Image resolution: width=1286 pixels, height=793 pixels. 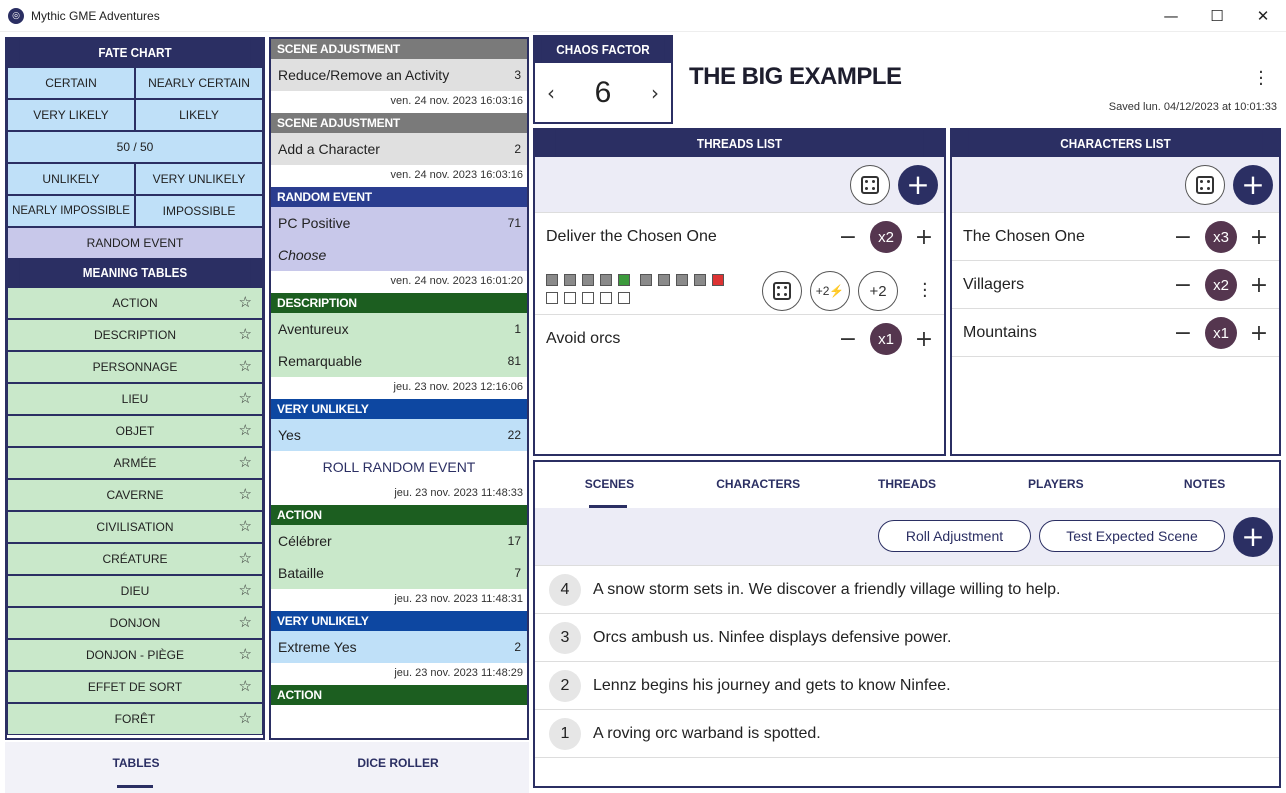 I want to click on meaning-table-item: DIEU ☆, so click(x=135, y=591).